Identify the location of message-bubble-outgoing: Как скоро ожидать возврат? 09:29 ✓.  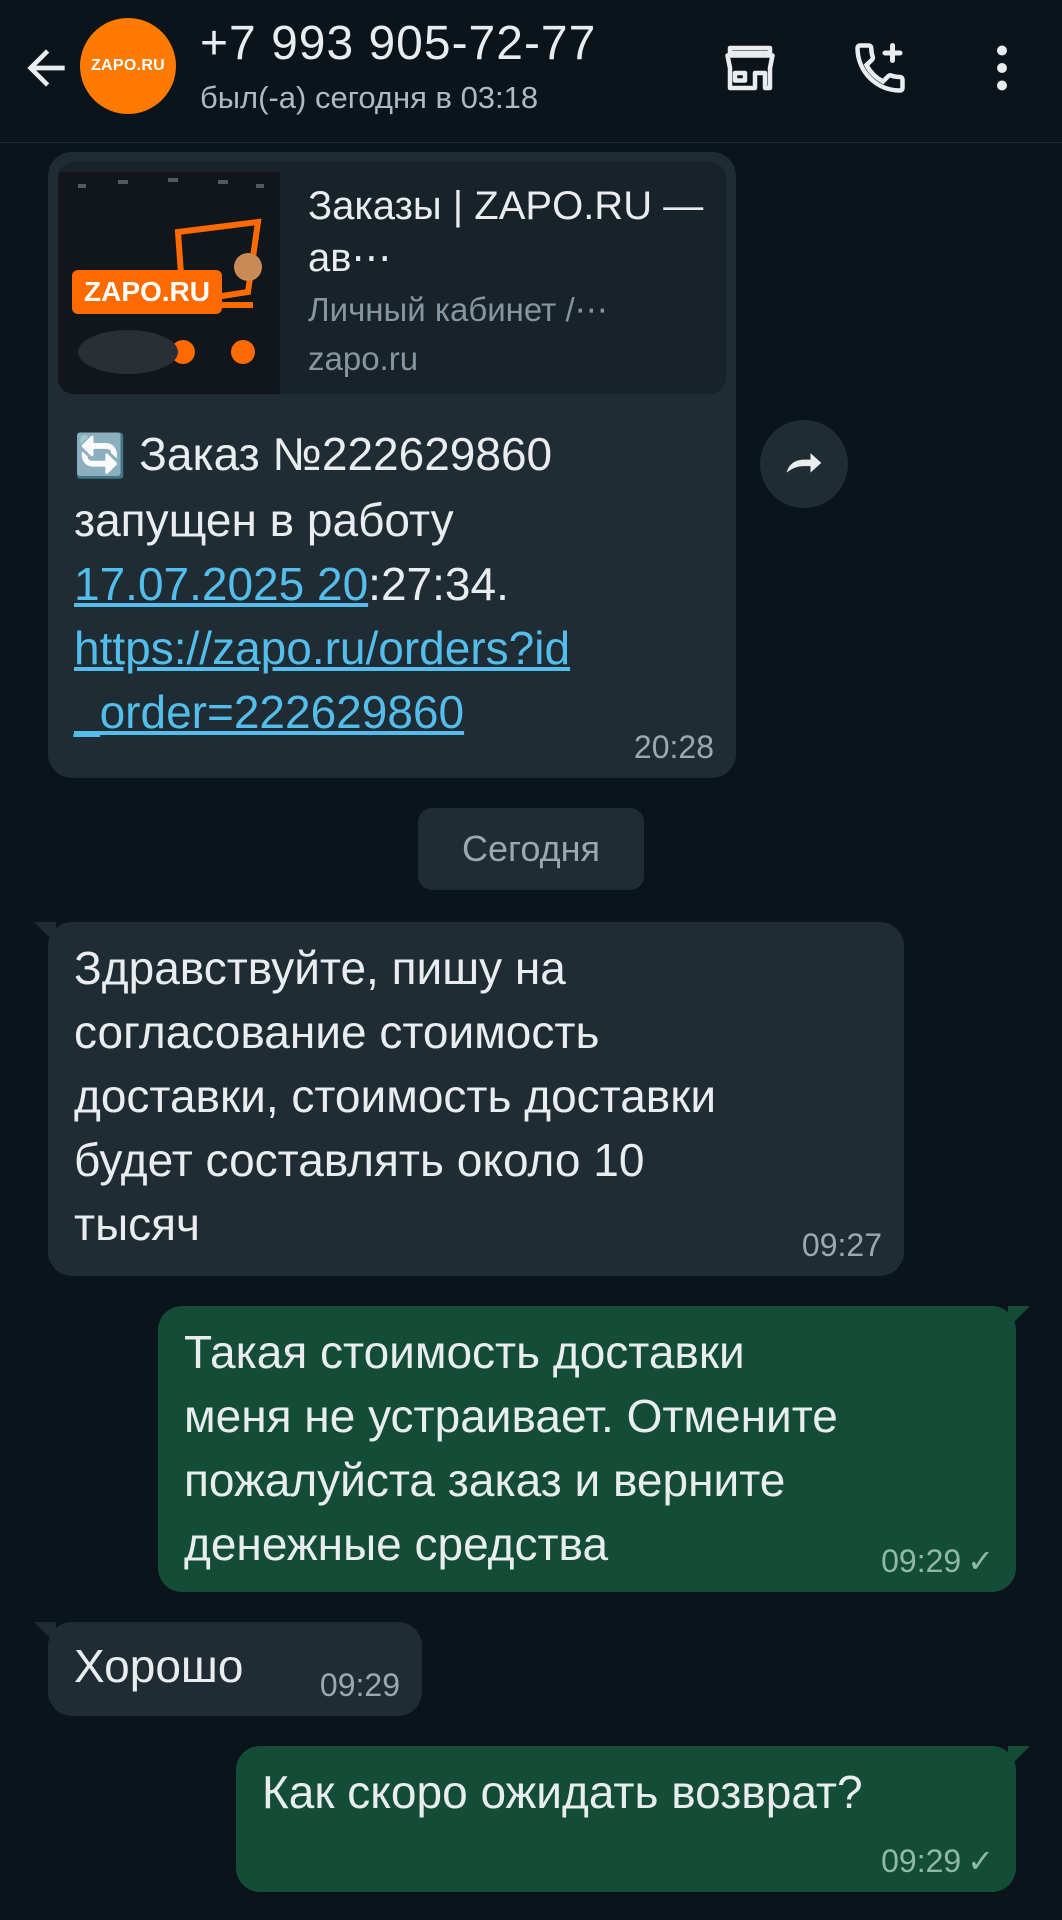
(633, 1819).